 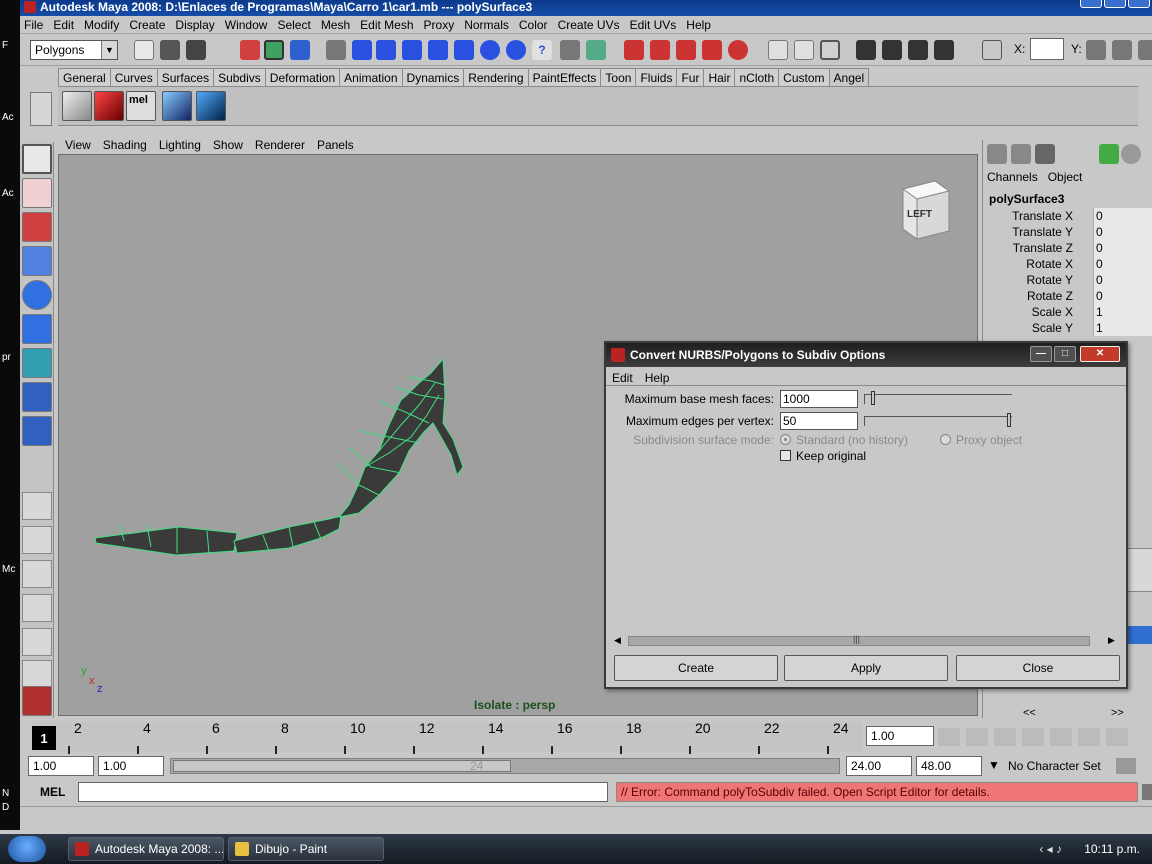 What do you see at coordinates (490, 50) in the screenshot?
I see `make-live-icon` at bounding box center [490, 50].